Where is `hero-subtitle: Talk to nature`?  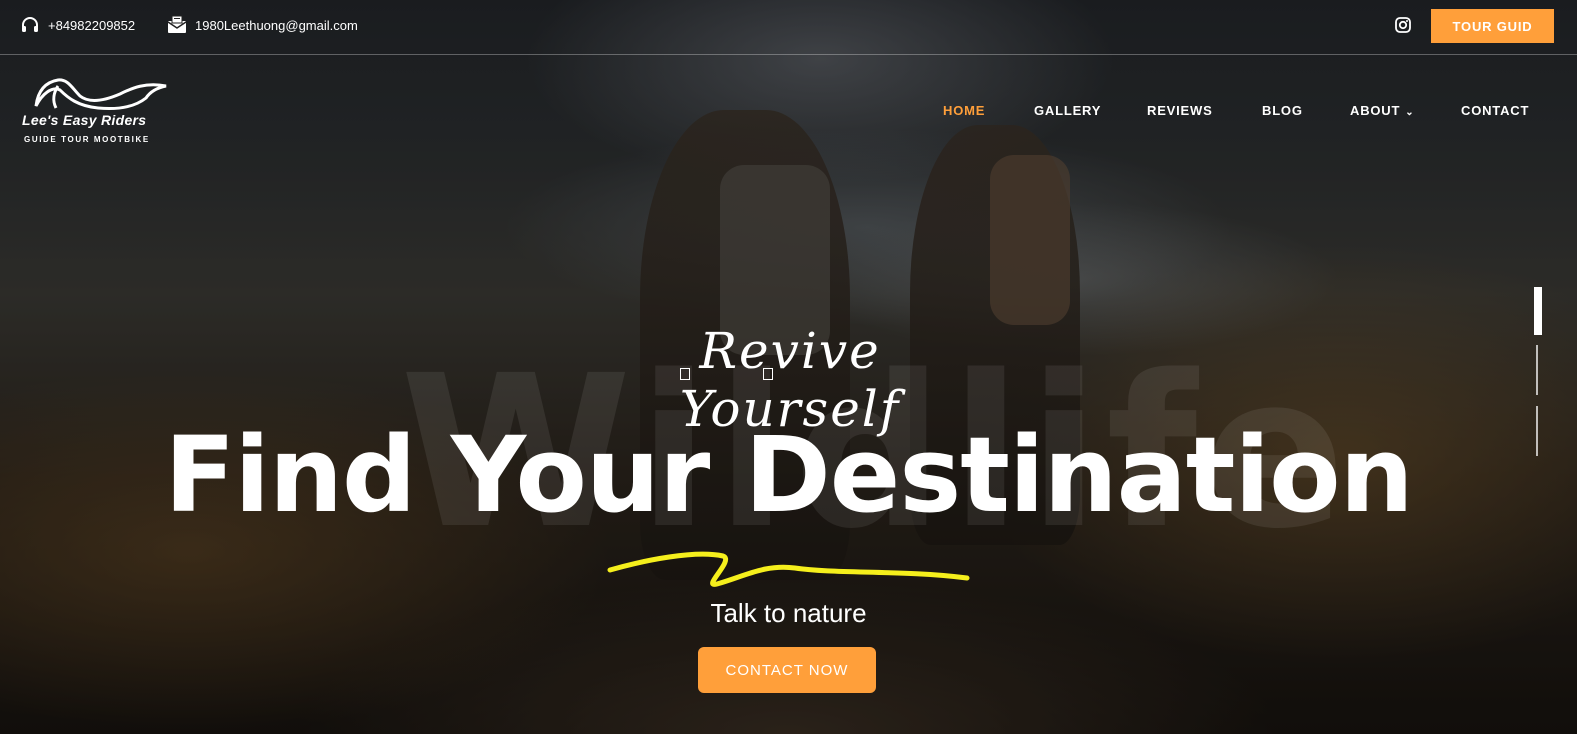 hero-subtitle: Talk to nature is located at coordinates (788, 613).